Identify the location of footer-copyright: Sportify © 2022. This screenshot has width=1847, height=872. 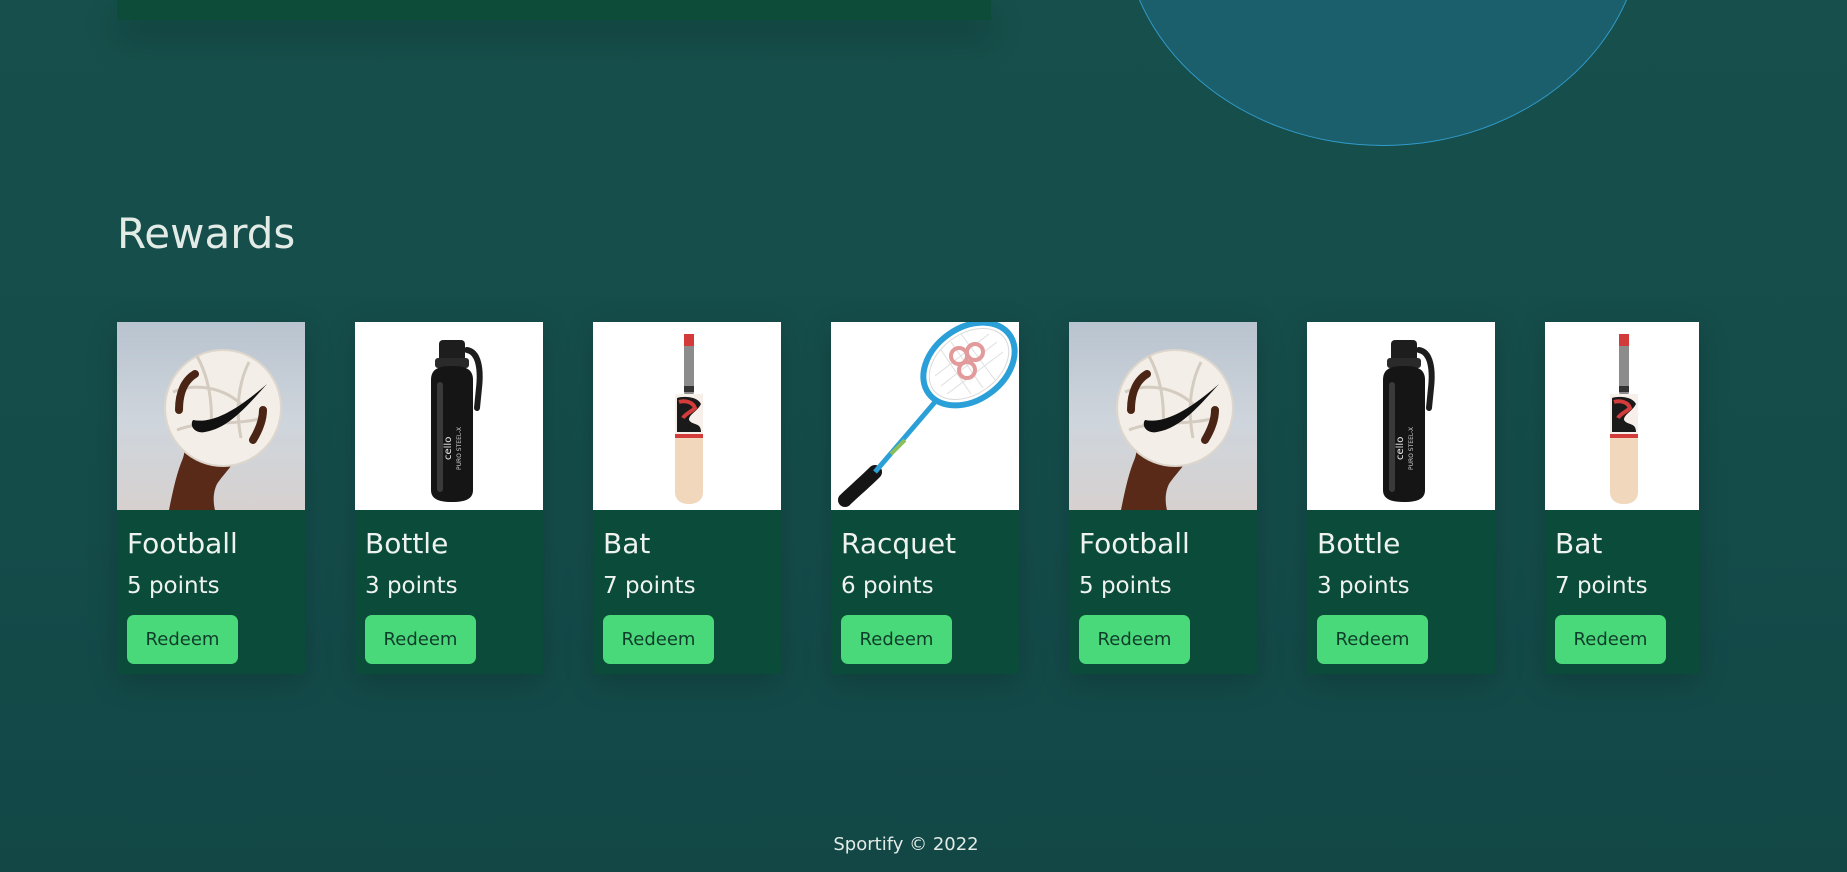
(906, 844).